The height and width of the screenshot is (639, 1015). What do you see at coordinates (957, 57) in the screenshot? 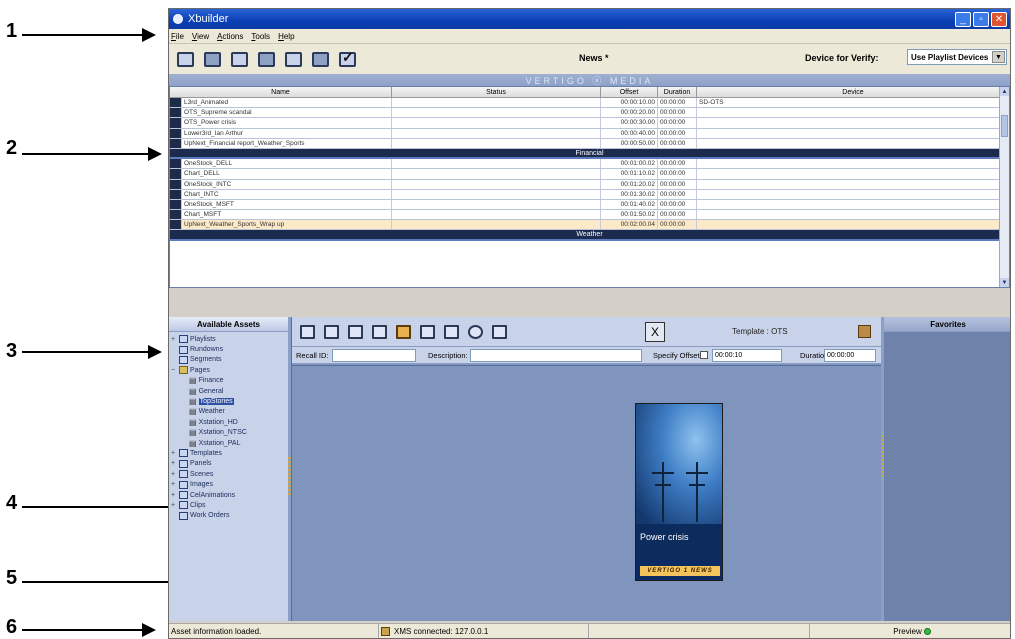
I see `device-verify-select: Use Playlist Devices ▼` at bounding box center [957, 57].